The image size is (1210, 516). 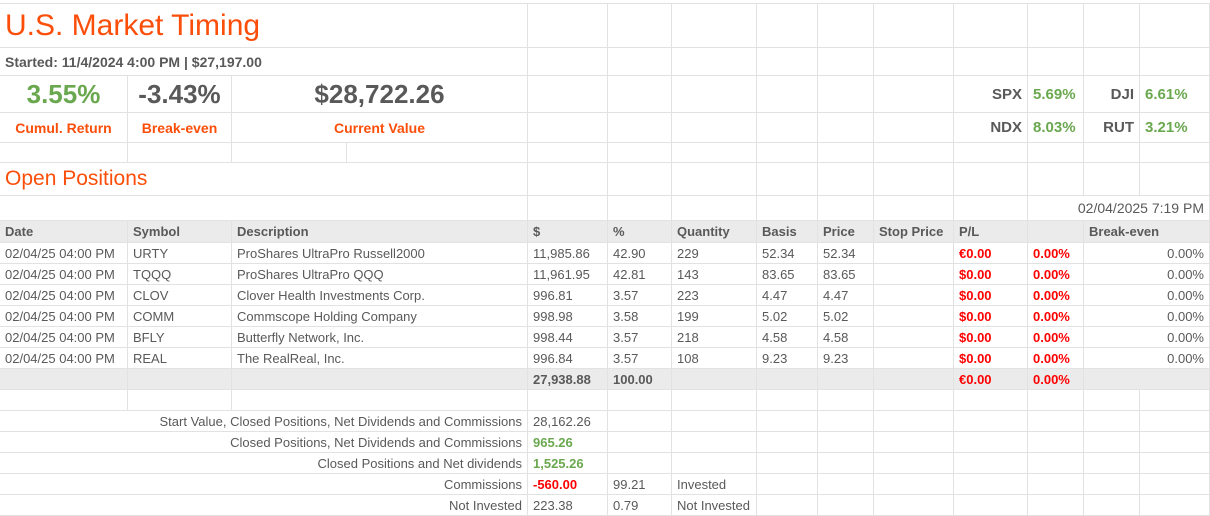 What do you see at coordinates (605, 484) in the screenshot?
I see `summary-row: Commissions -560.00 99.21 Invested` at bounding box center [605, 484].